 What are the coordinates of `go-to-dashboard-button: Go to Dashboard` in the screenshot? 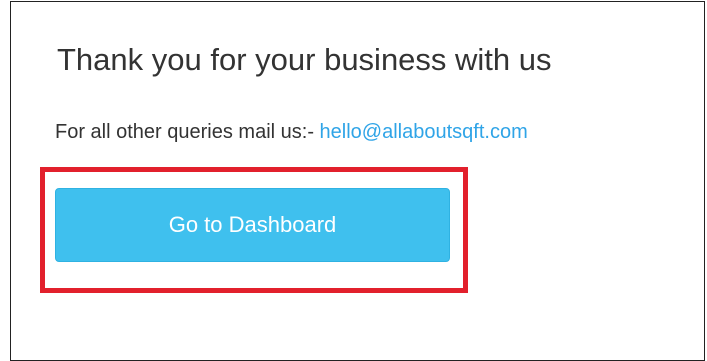 It's located at (252, 225).